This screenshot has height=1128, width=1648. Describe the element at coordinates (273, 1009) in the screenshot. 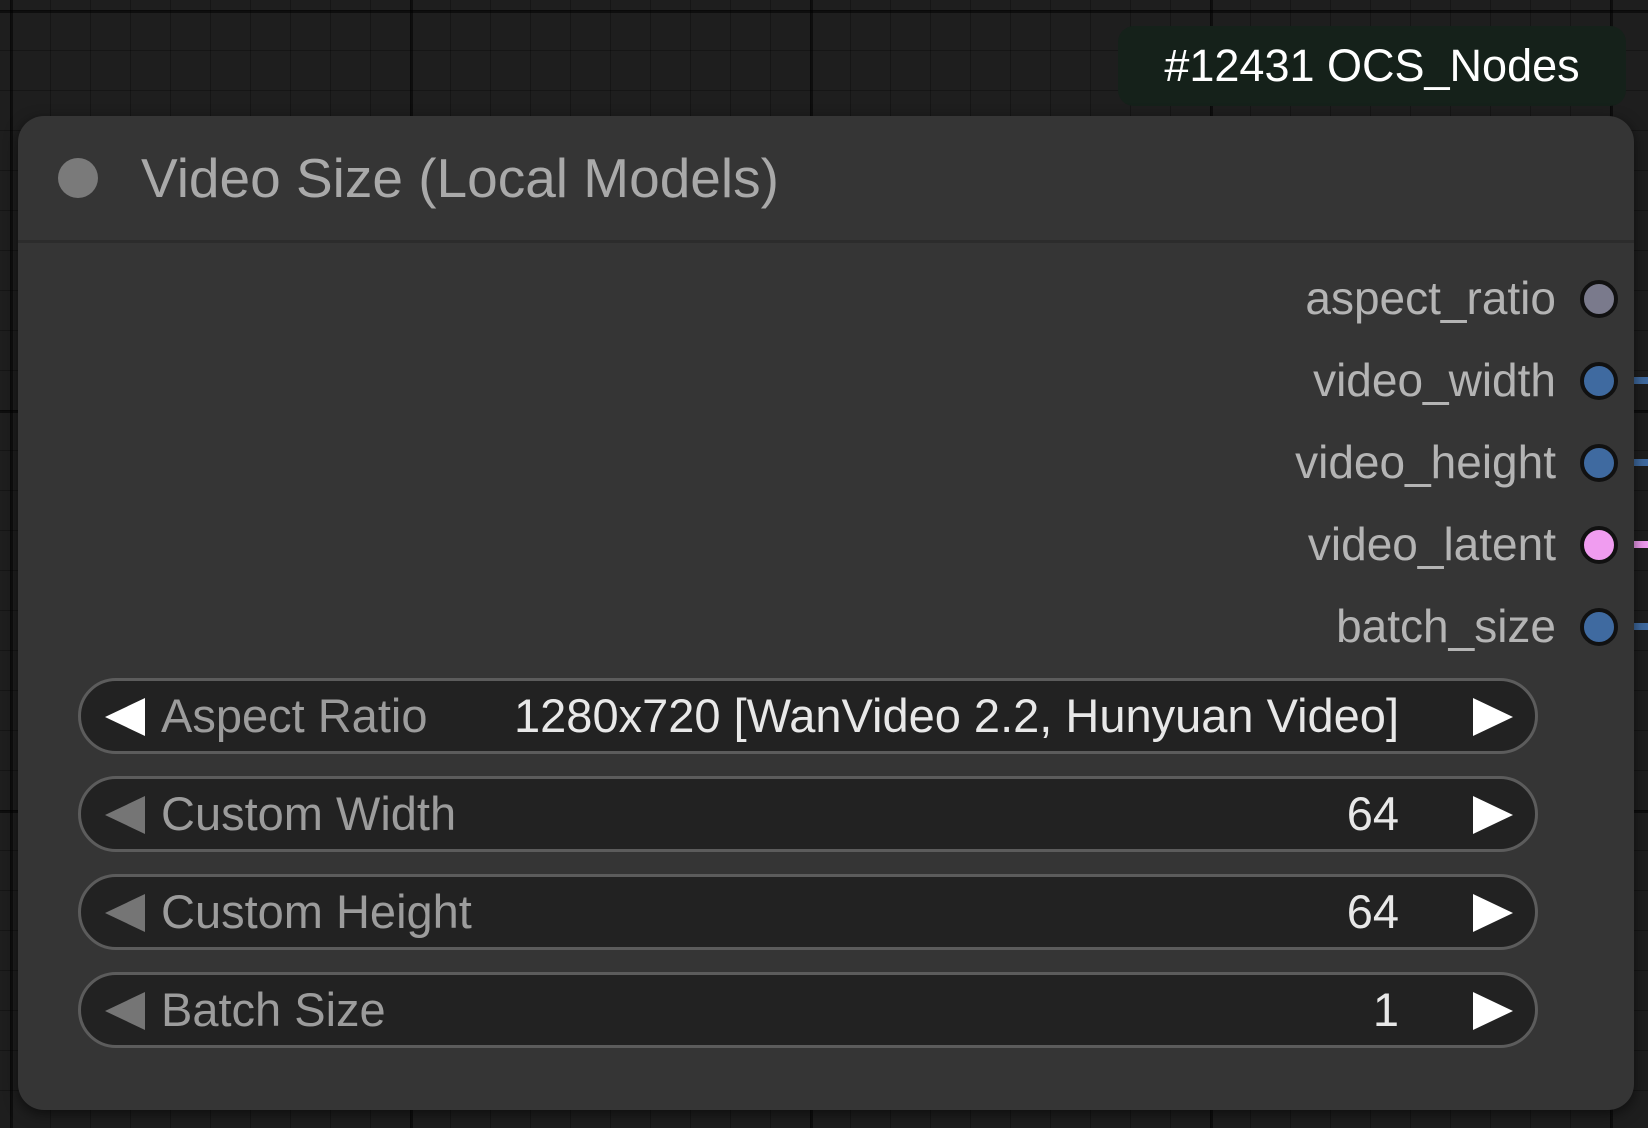

I see `widget-label: Batch Size` at that location.